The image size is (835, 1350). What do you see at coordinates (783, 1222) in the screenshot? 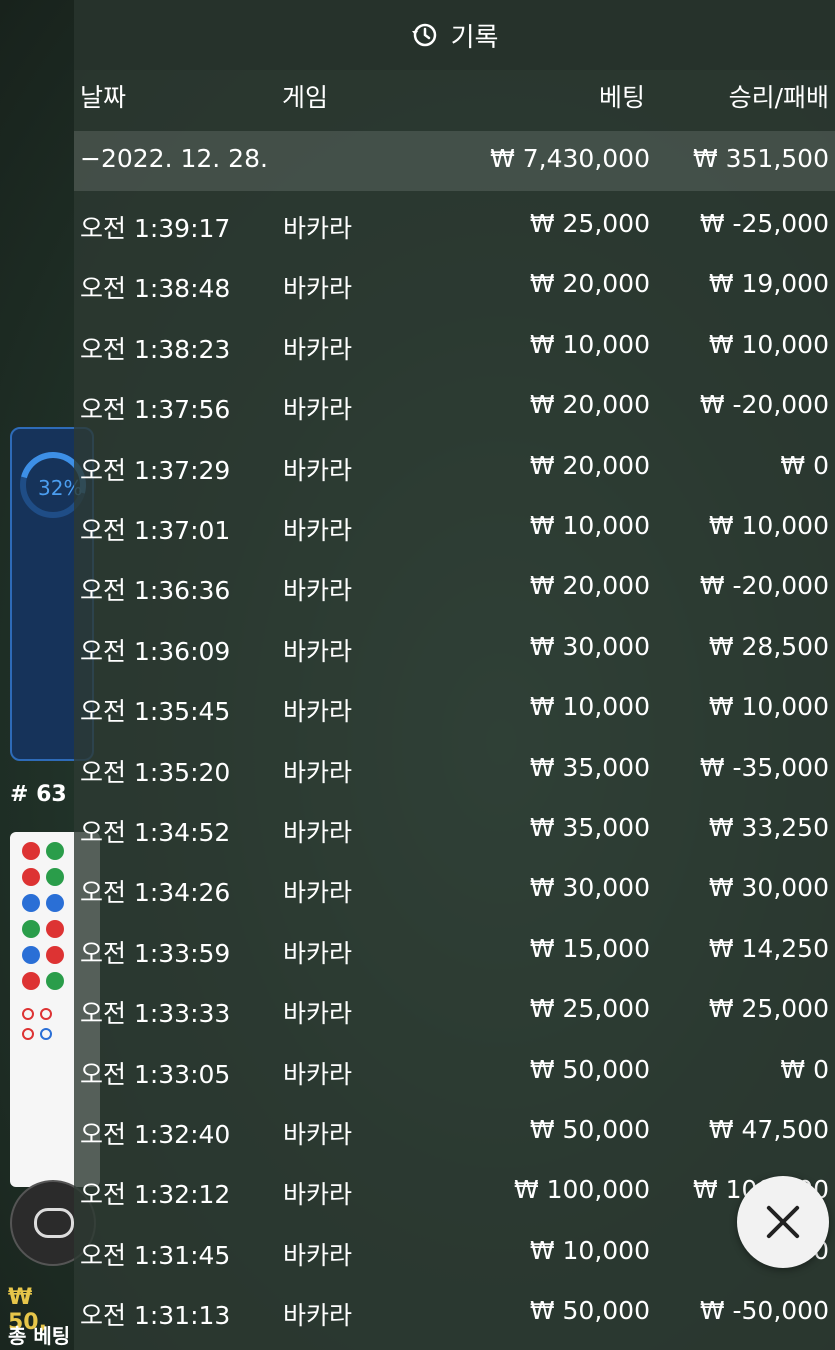
I see `close-button` at bounding box center [783, 1222].